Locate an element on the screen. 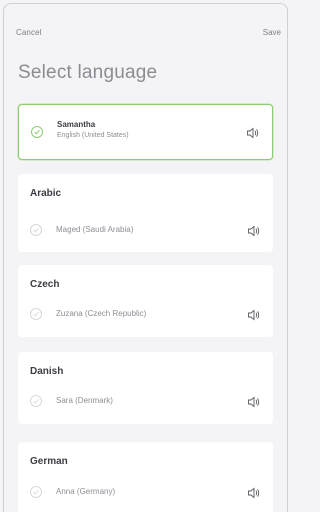  voice-name: Sara (Denmark) is located at coordinates (84, 400).